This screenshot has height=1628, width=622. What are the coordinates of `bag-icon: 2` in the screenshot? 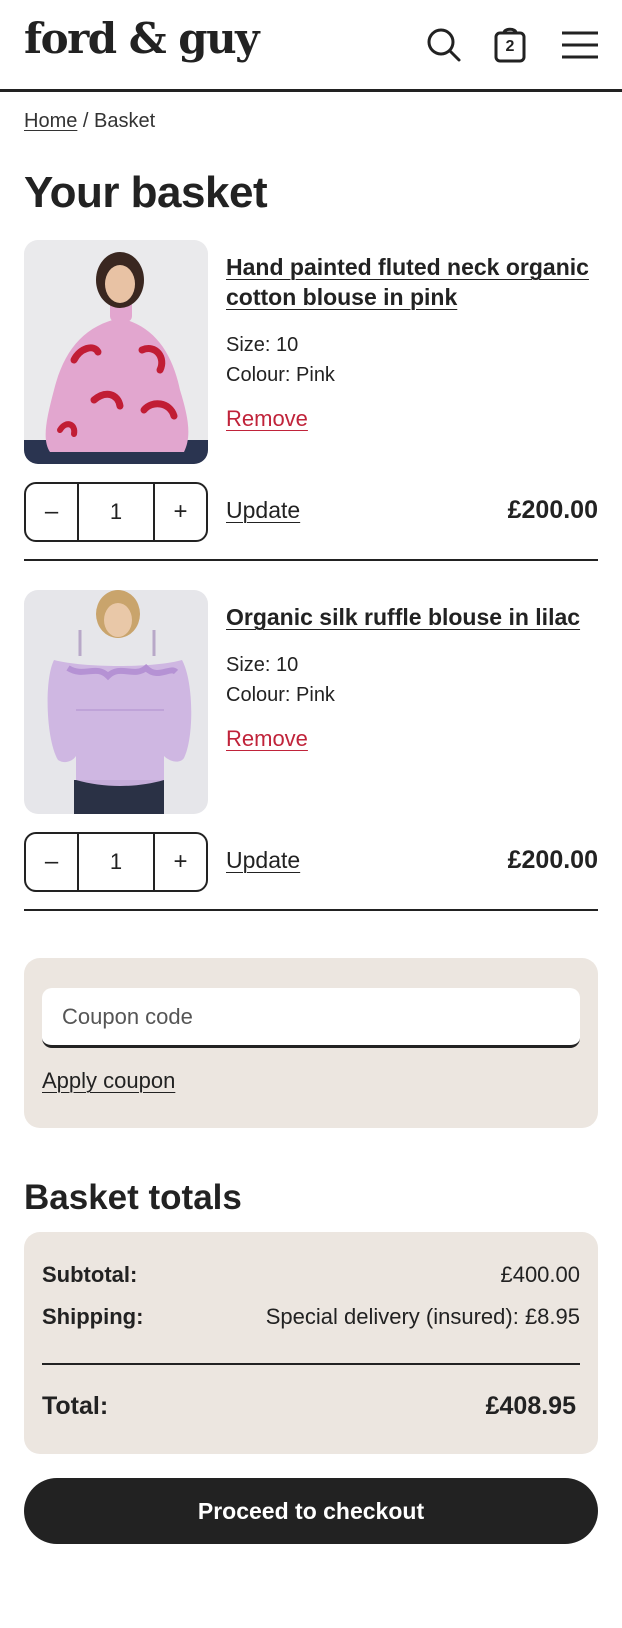 It's located at (510, 44).